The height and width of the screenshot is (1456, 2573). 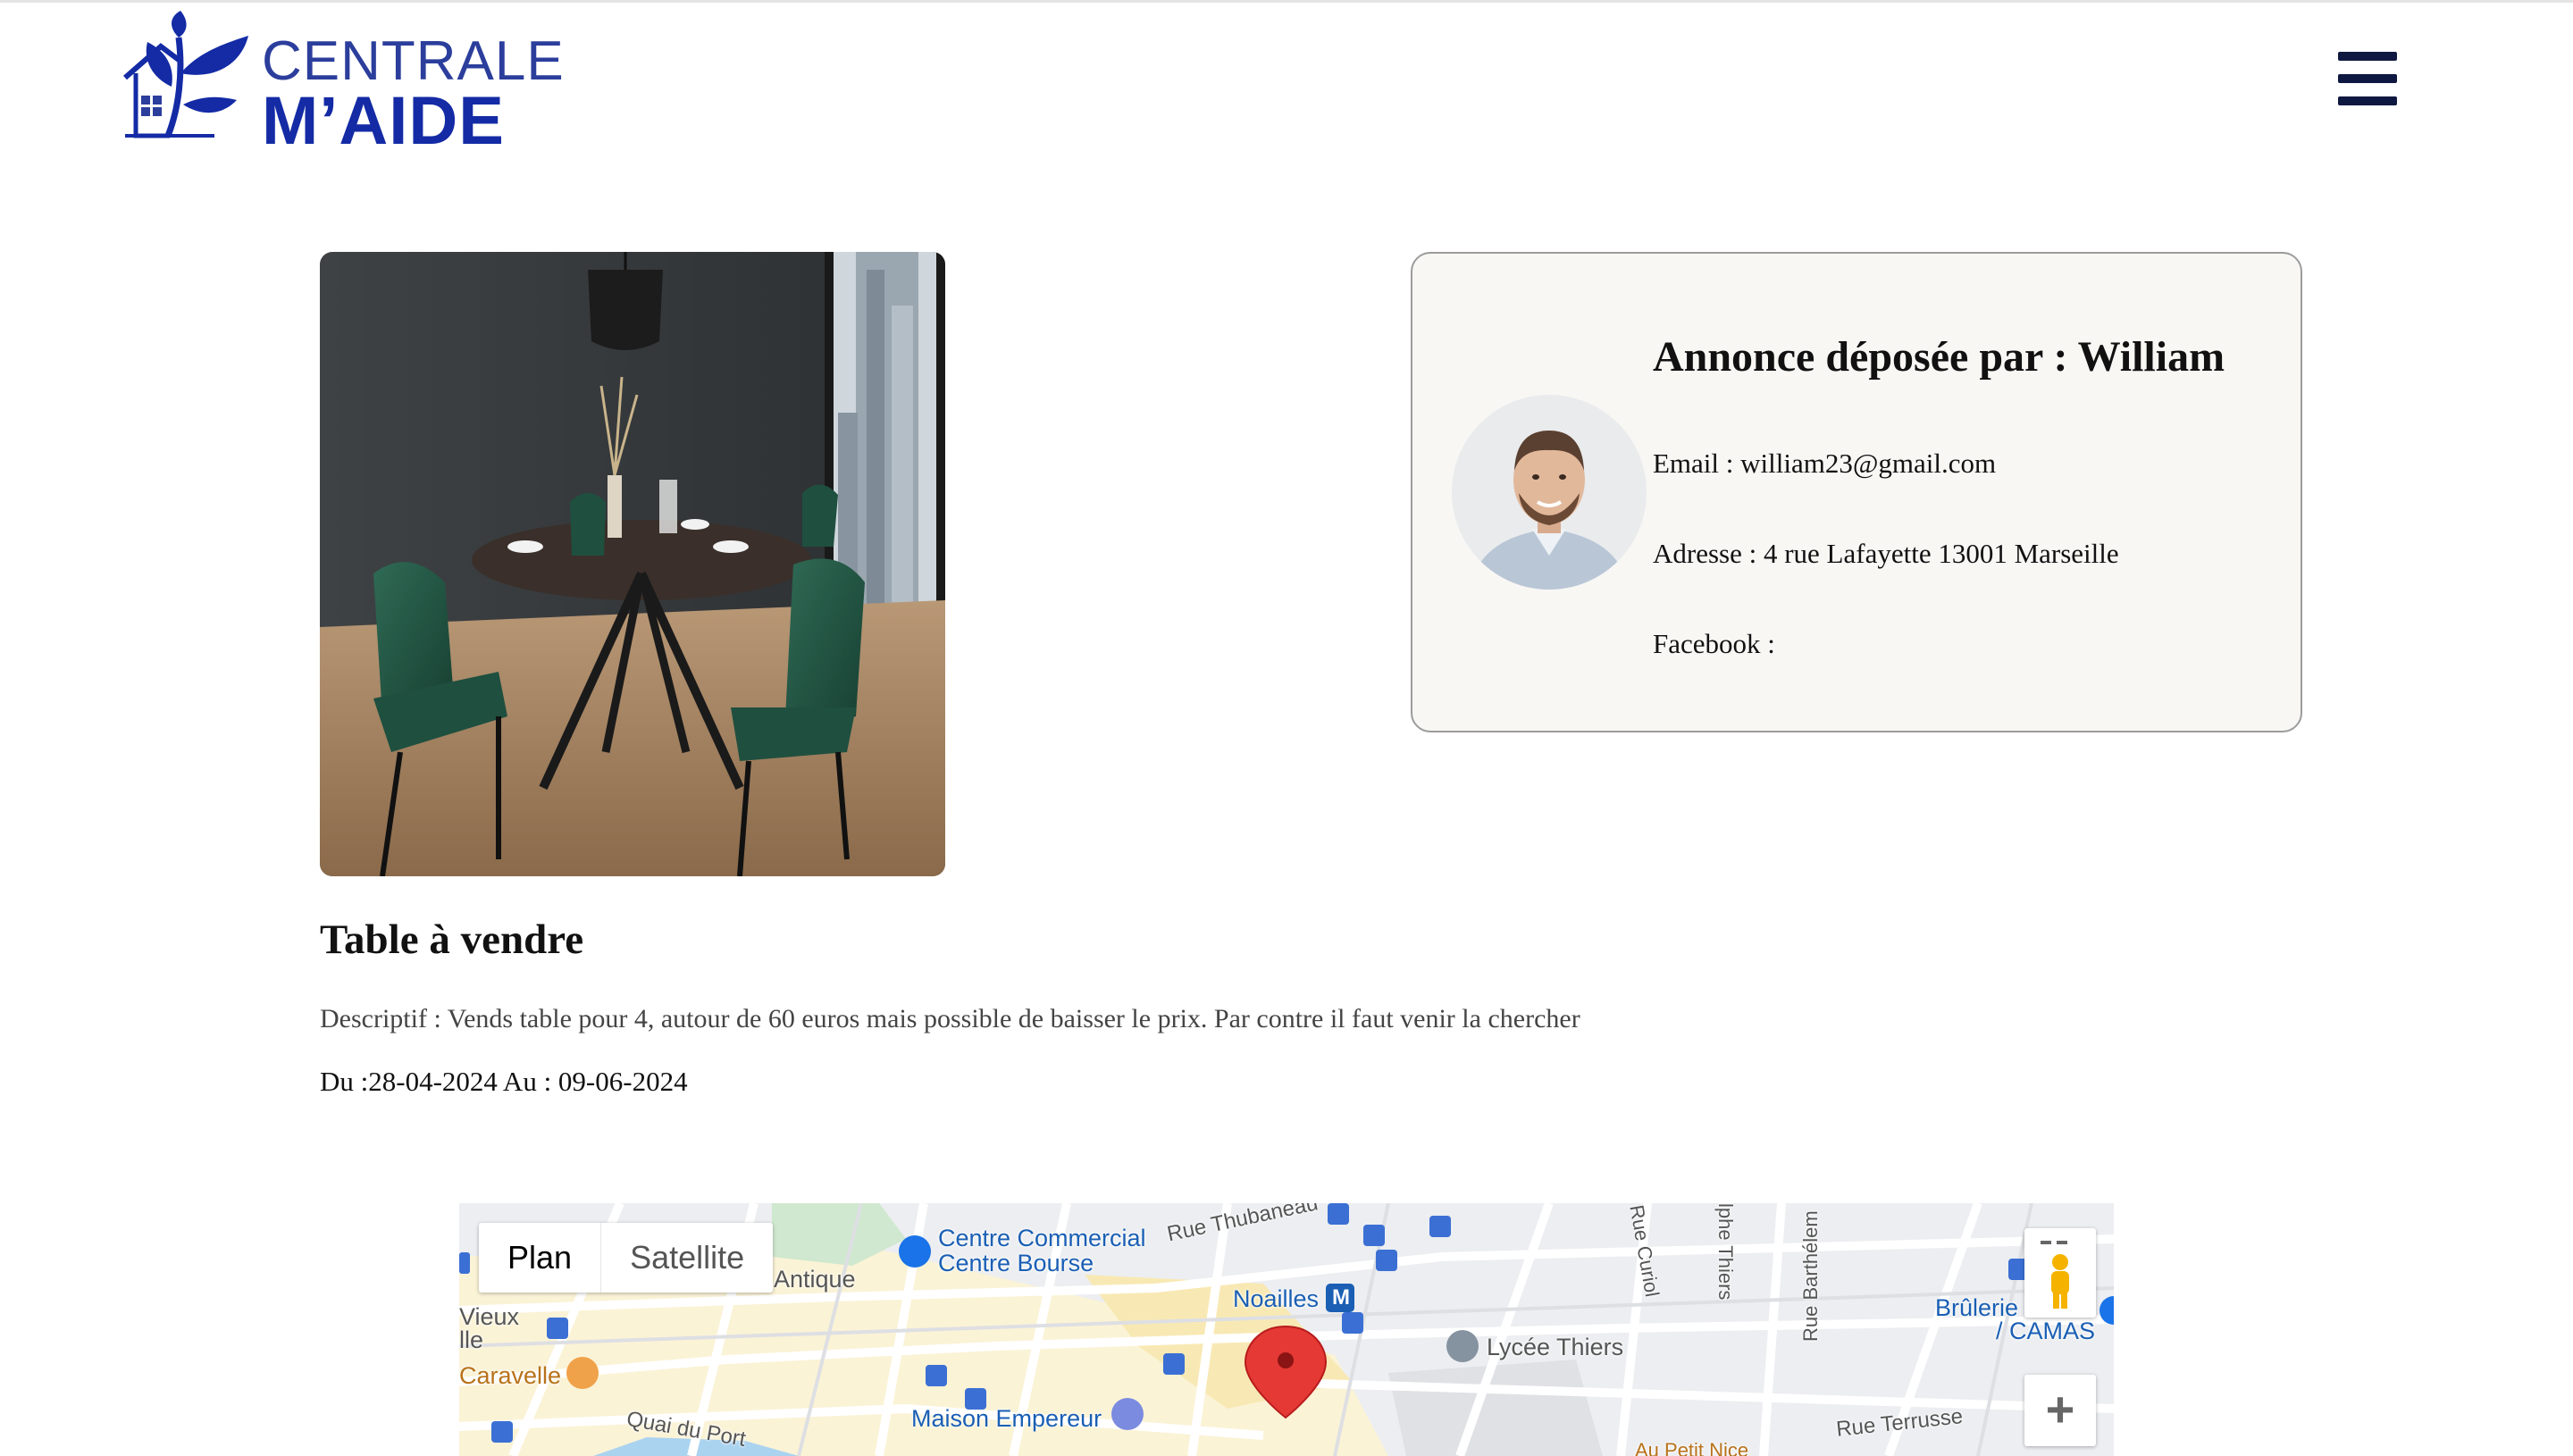 I want to click on ad-dates: Du :28-04-2024 Au : 09-06-2024, so click(x=504, y=1081).